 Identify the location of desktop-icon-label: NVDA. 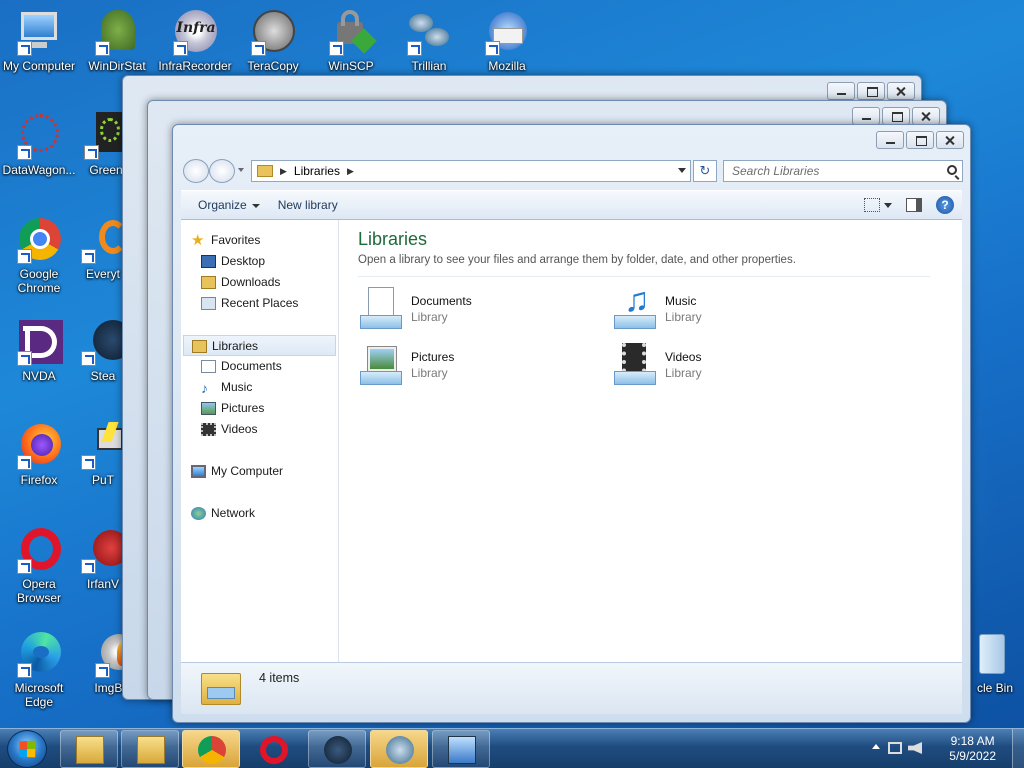
(39, 376).